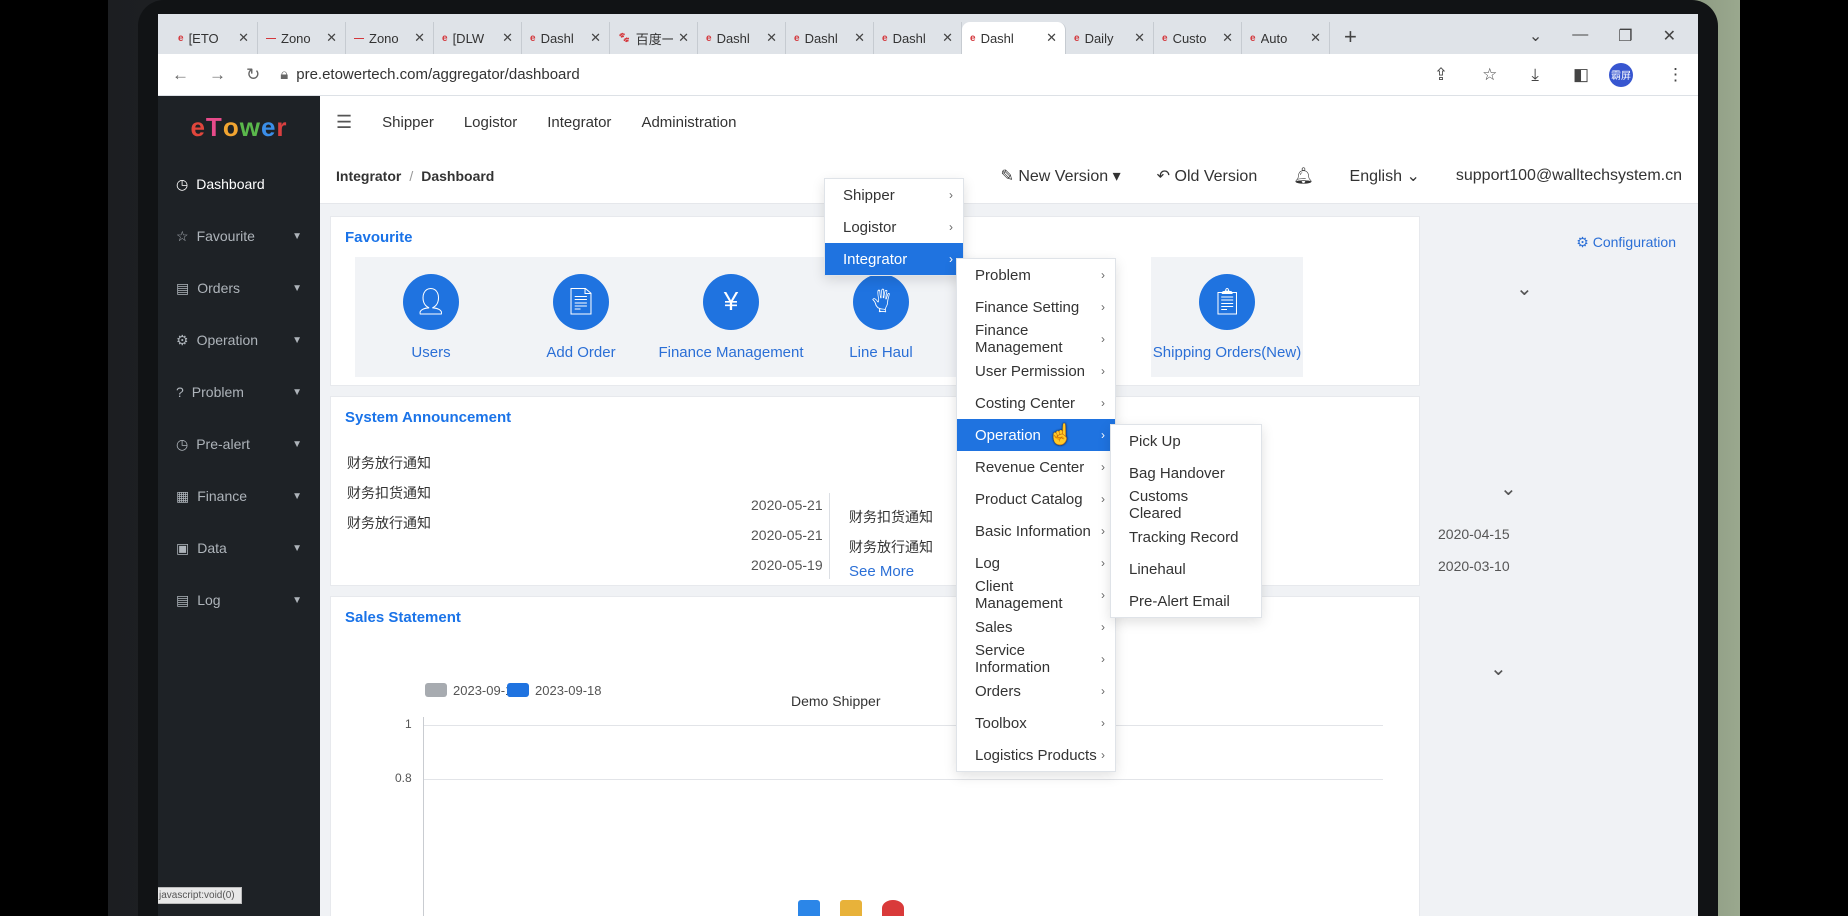 This screenshot has height=916, width=1848. What do you see at coordinates (180, 75) in the screenshot?
I see `back-icon: ←` at bounding box center [180, 75].